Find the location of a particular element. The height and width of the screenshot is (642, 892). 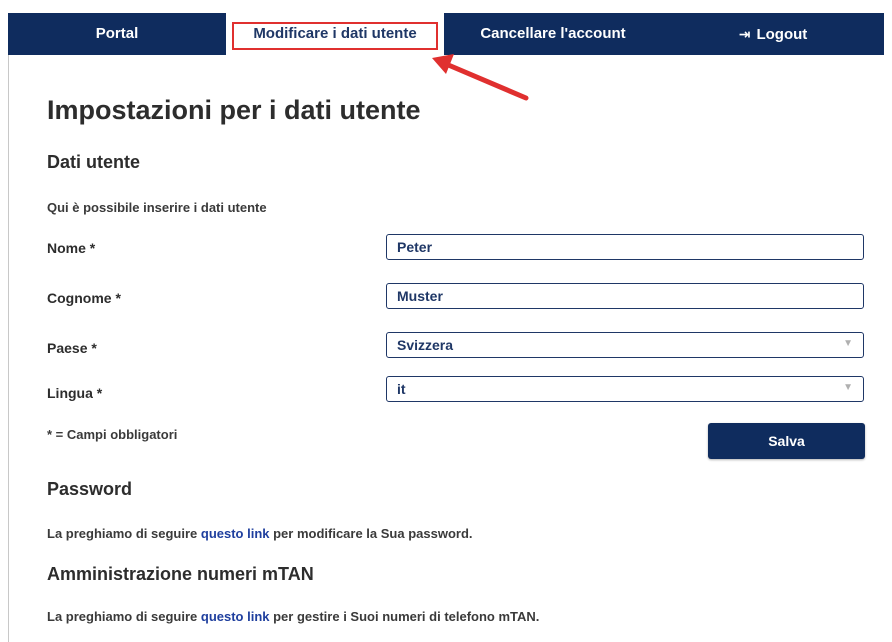

paese-select: Svizzera ▼ is located at coordinates (625, 345).